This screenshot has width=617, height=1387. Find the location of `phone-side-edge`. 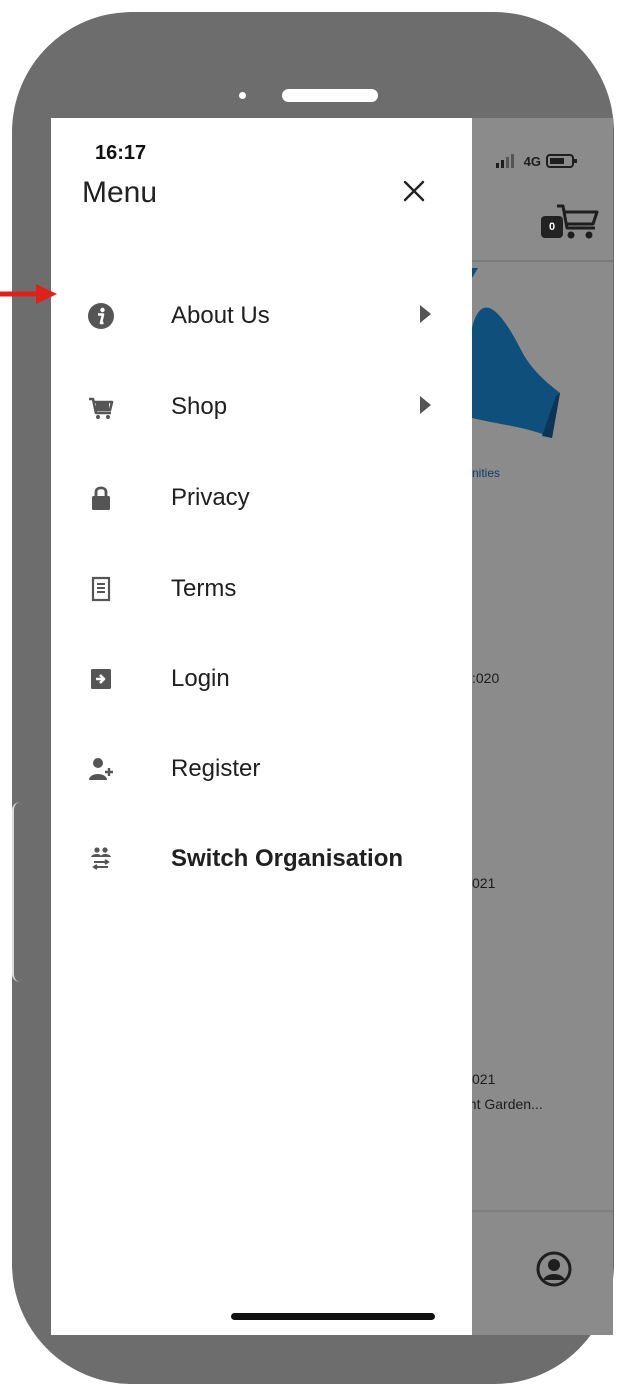

phone-side-edge is located at coordinates (20, 892).